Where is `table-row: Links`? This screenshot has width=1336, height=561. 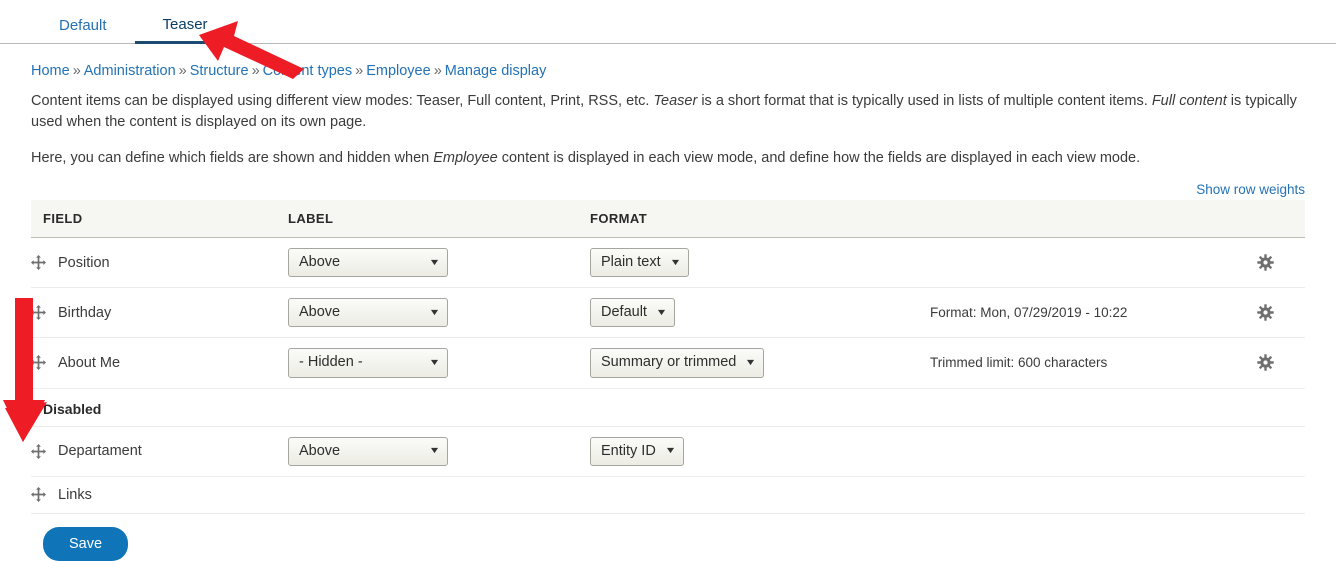
table-row: Links is located at coordinates (668, 495).